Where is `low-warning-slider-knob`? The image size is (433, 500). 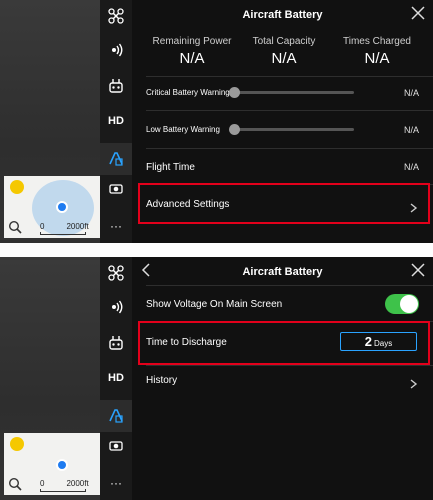 low-warning-slider-knob is located at coordinates (234, 129).